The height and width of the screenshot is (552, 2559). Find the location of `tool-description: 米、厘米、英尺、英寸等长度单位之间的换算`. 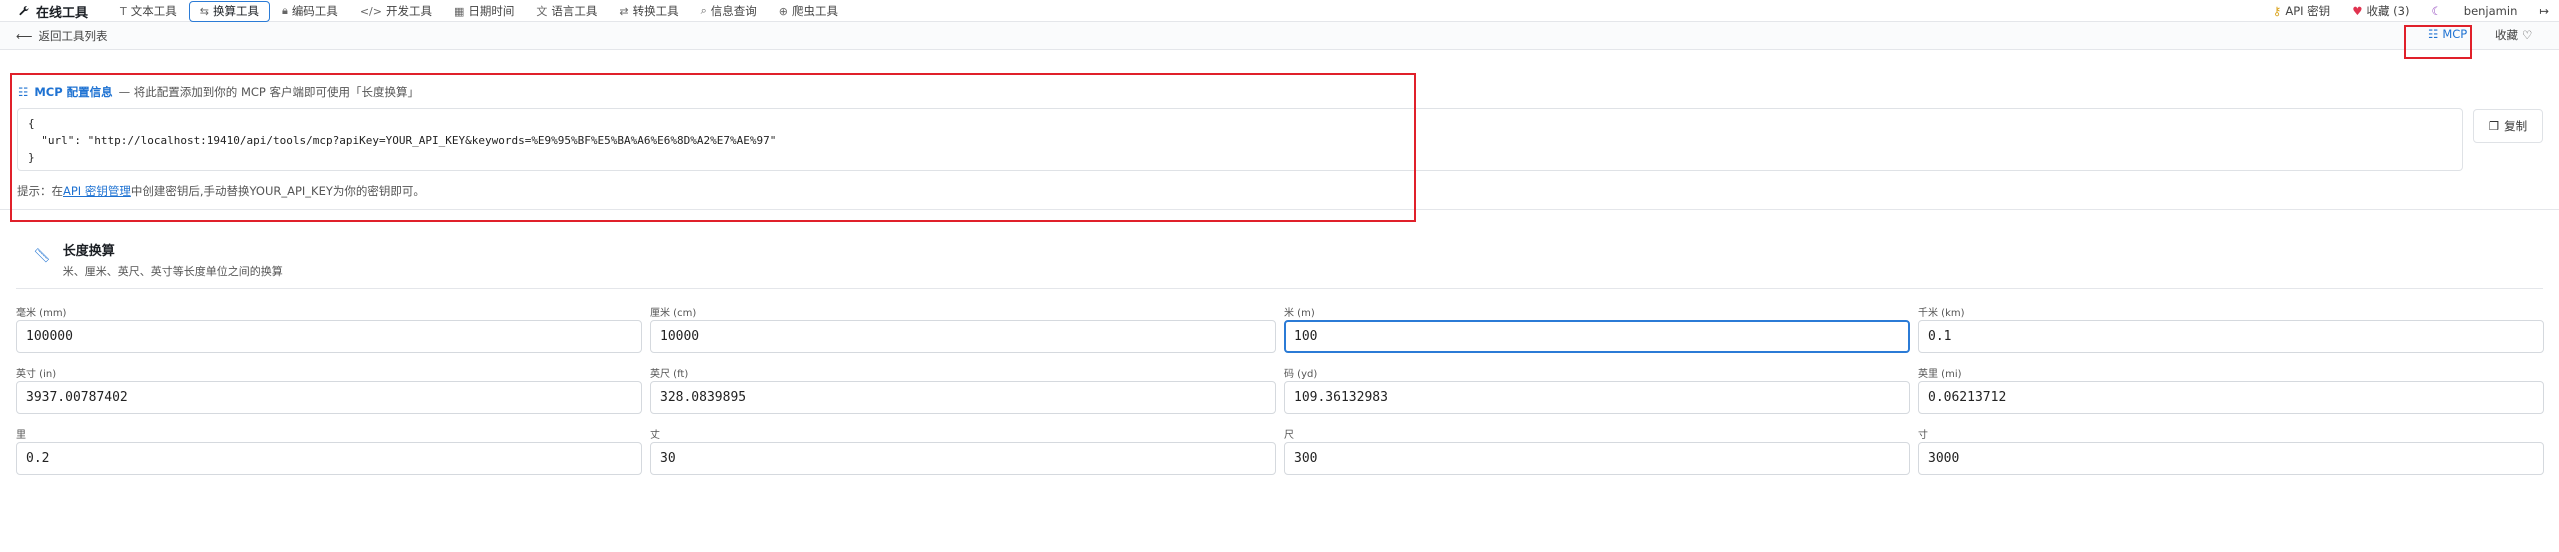

tool-description: 米、厘米、英尺、英寸等长度单位之间的换算 is located at coordinates (172, 271).